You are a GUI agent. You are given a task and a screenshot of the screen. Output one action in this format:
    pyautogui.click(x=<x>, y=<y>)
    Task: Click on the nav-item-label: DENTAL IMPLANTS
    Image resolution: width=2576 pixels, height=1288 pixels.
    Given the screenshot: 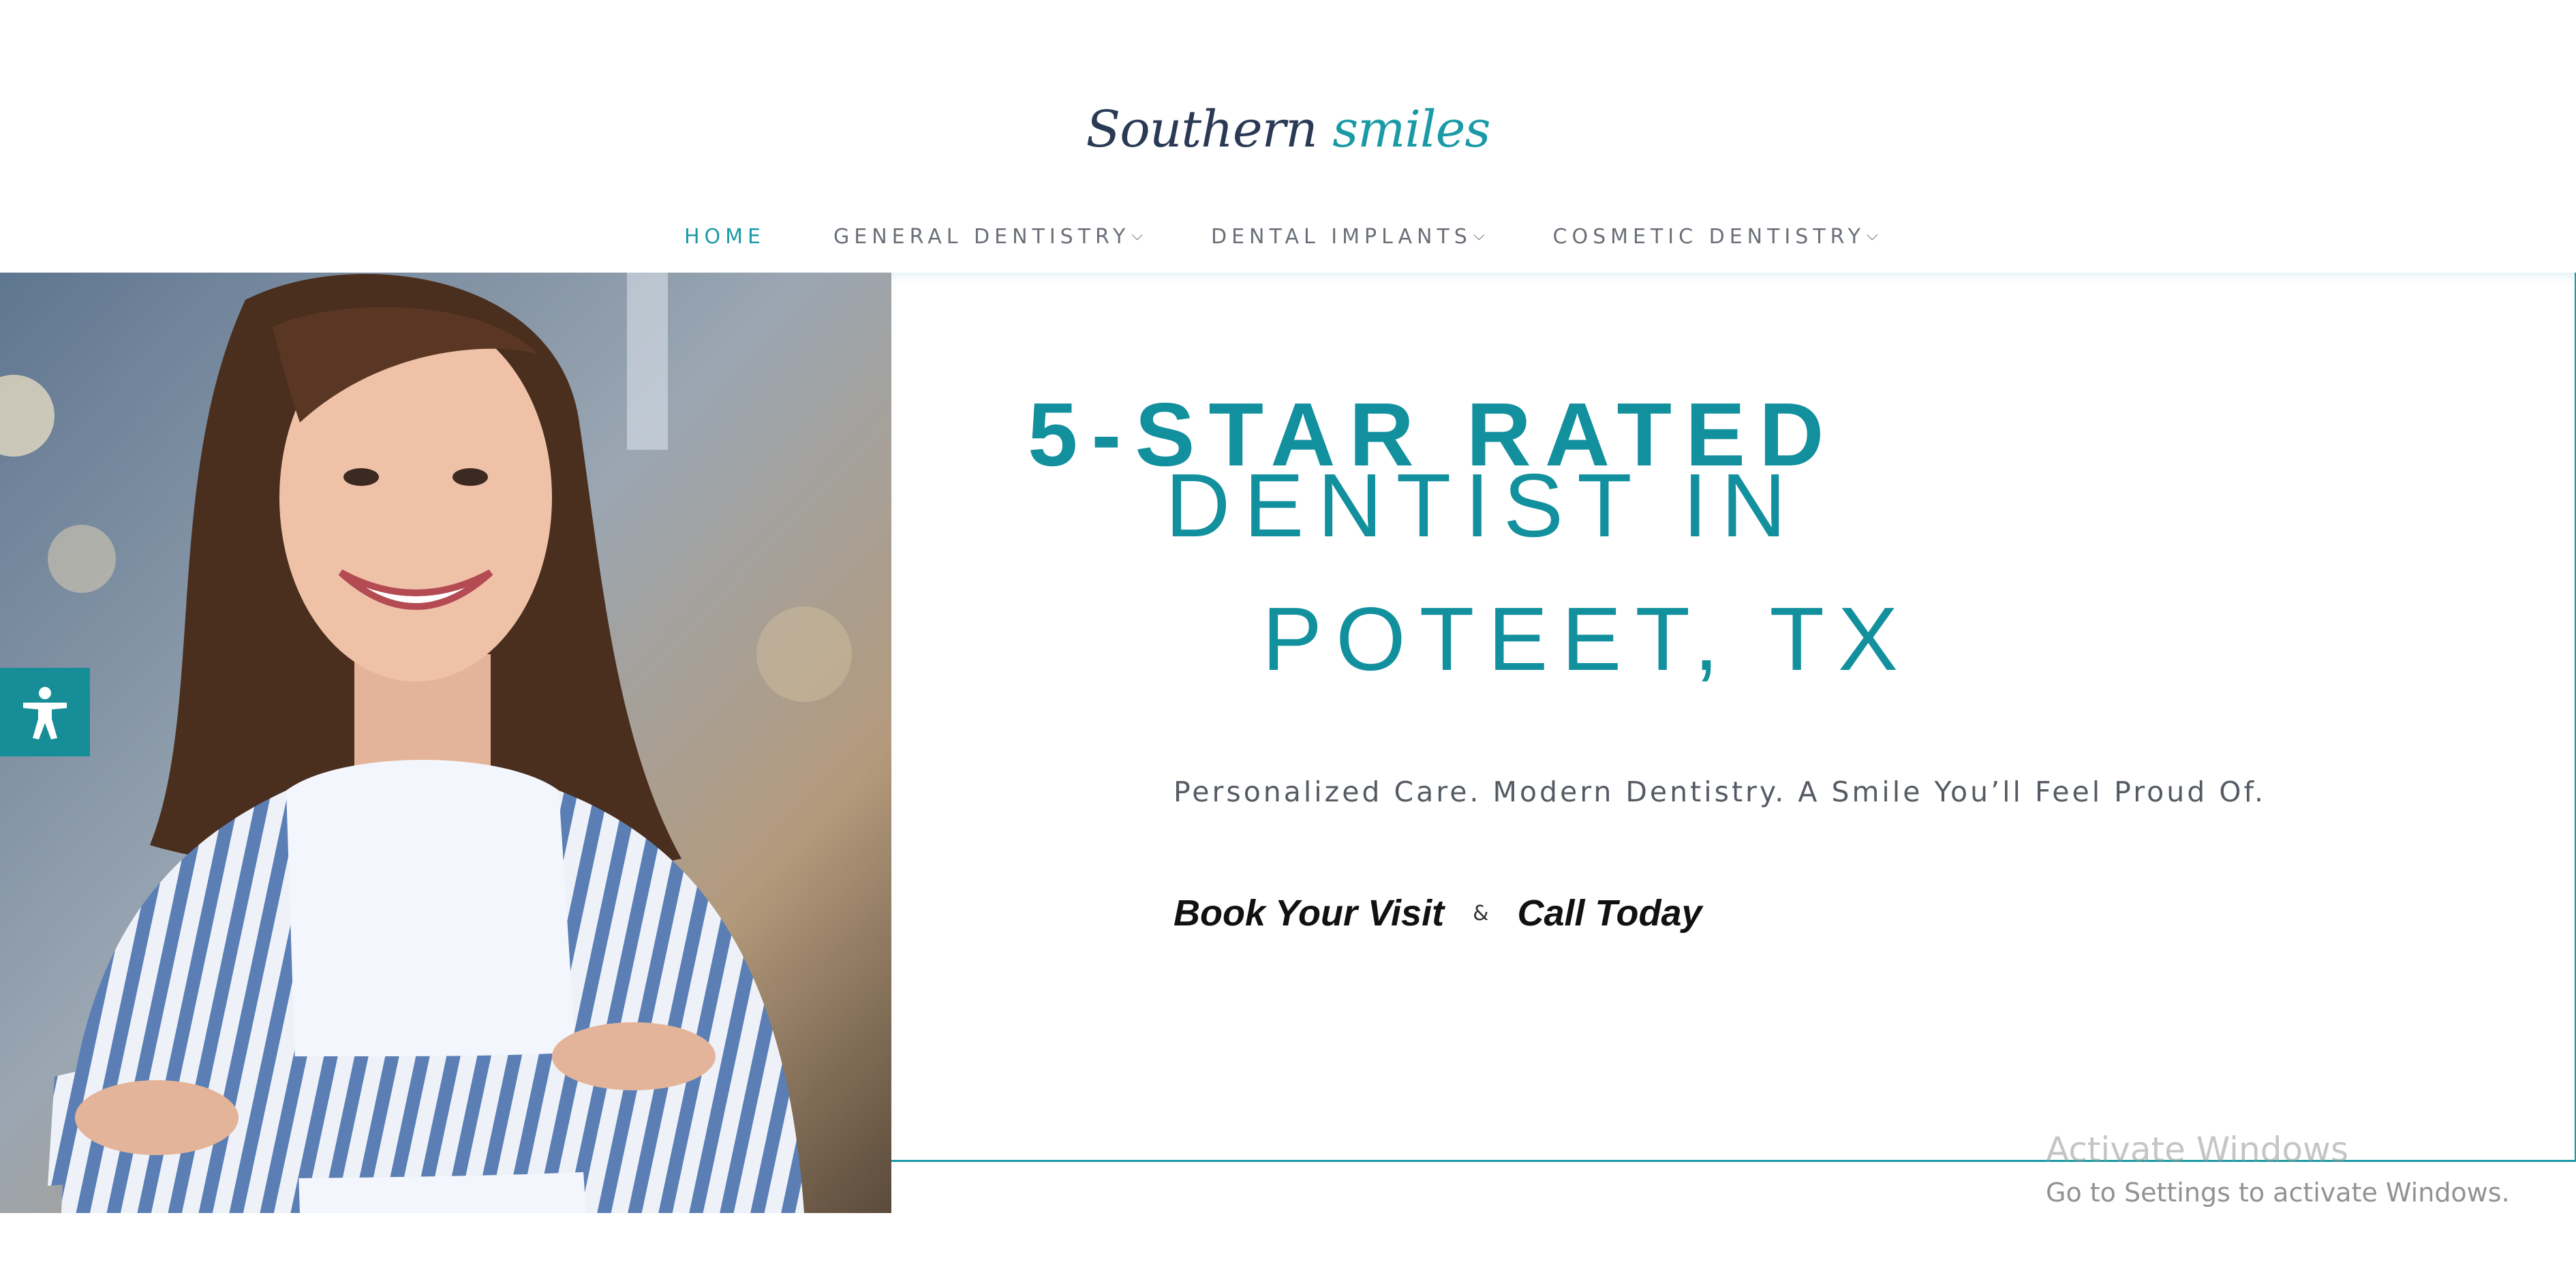 What is the action you would take?
    pyautogui.click(x=1341, y=236)
    